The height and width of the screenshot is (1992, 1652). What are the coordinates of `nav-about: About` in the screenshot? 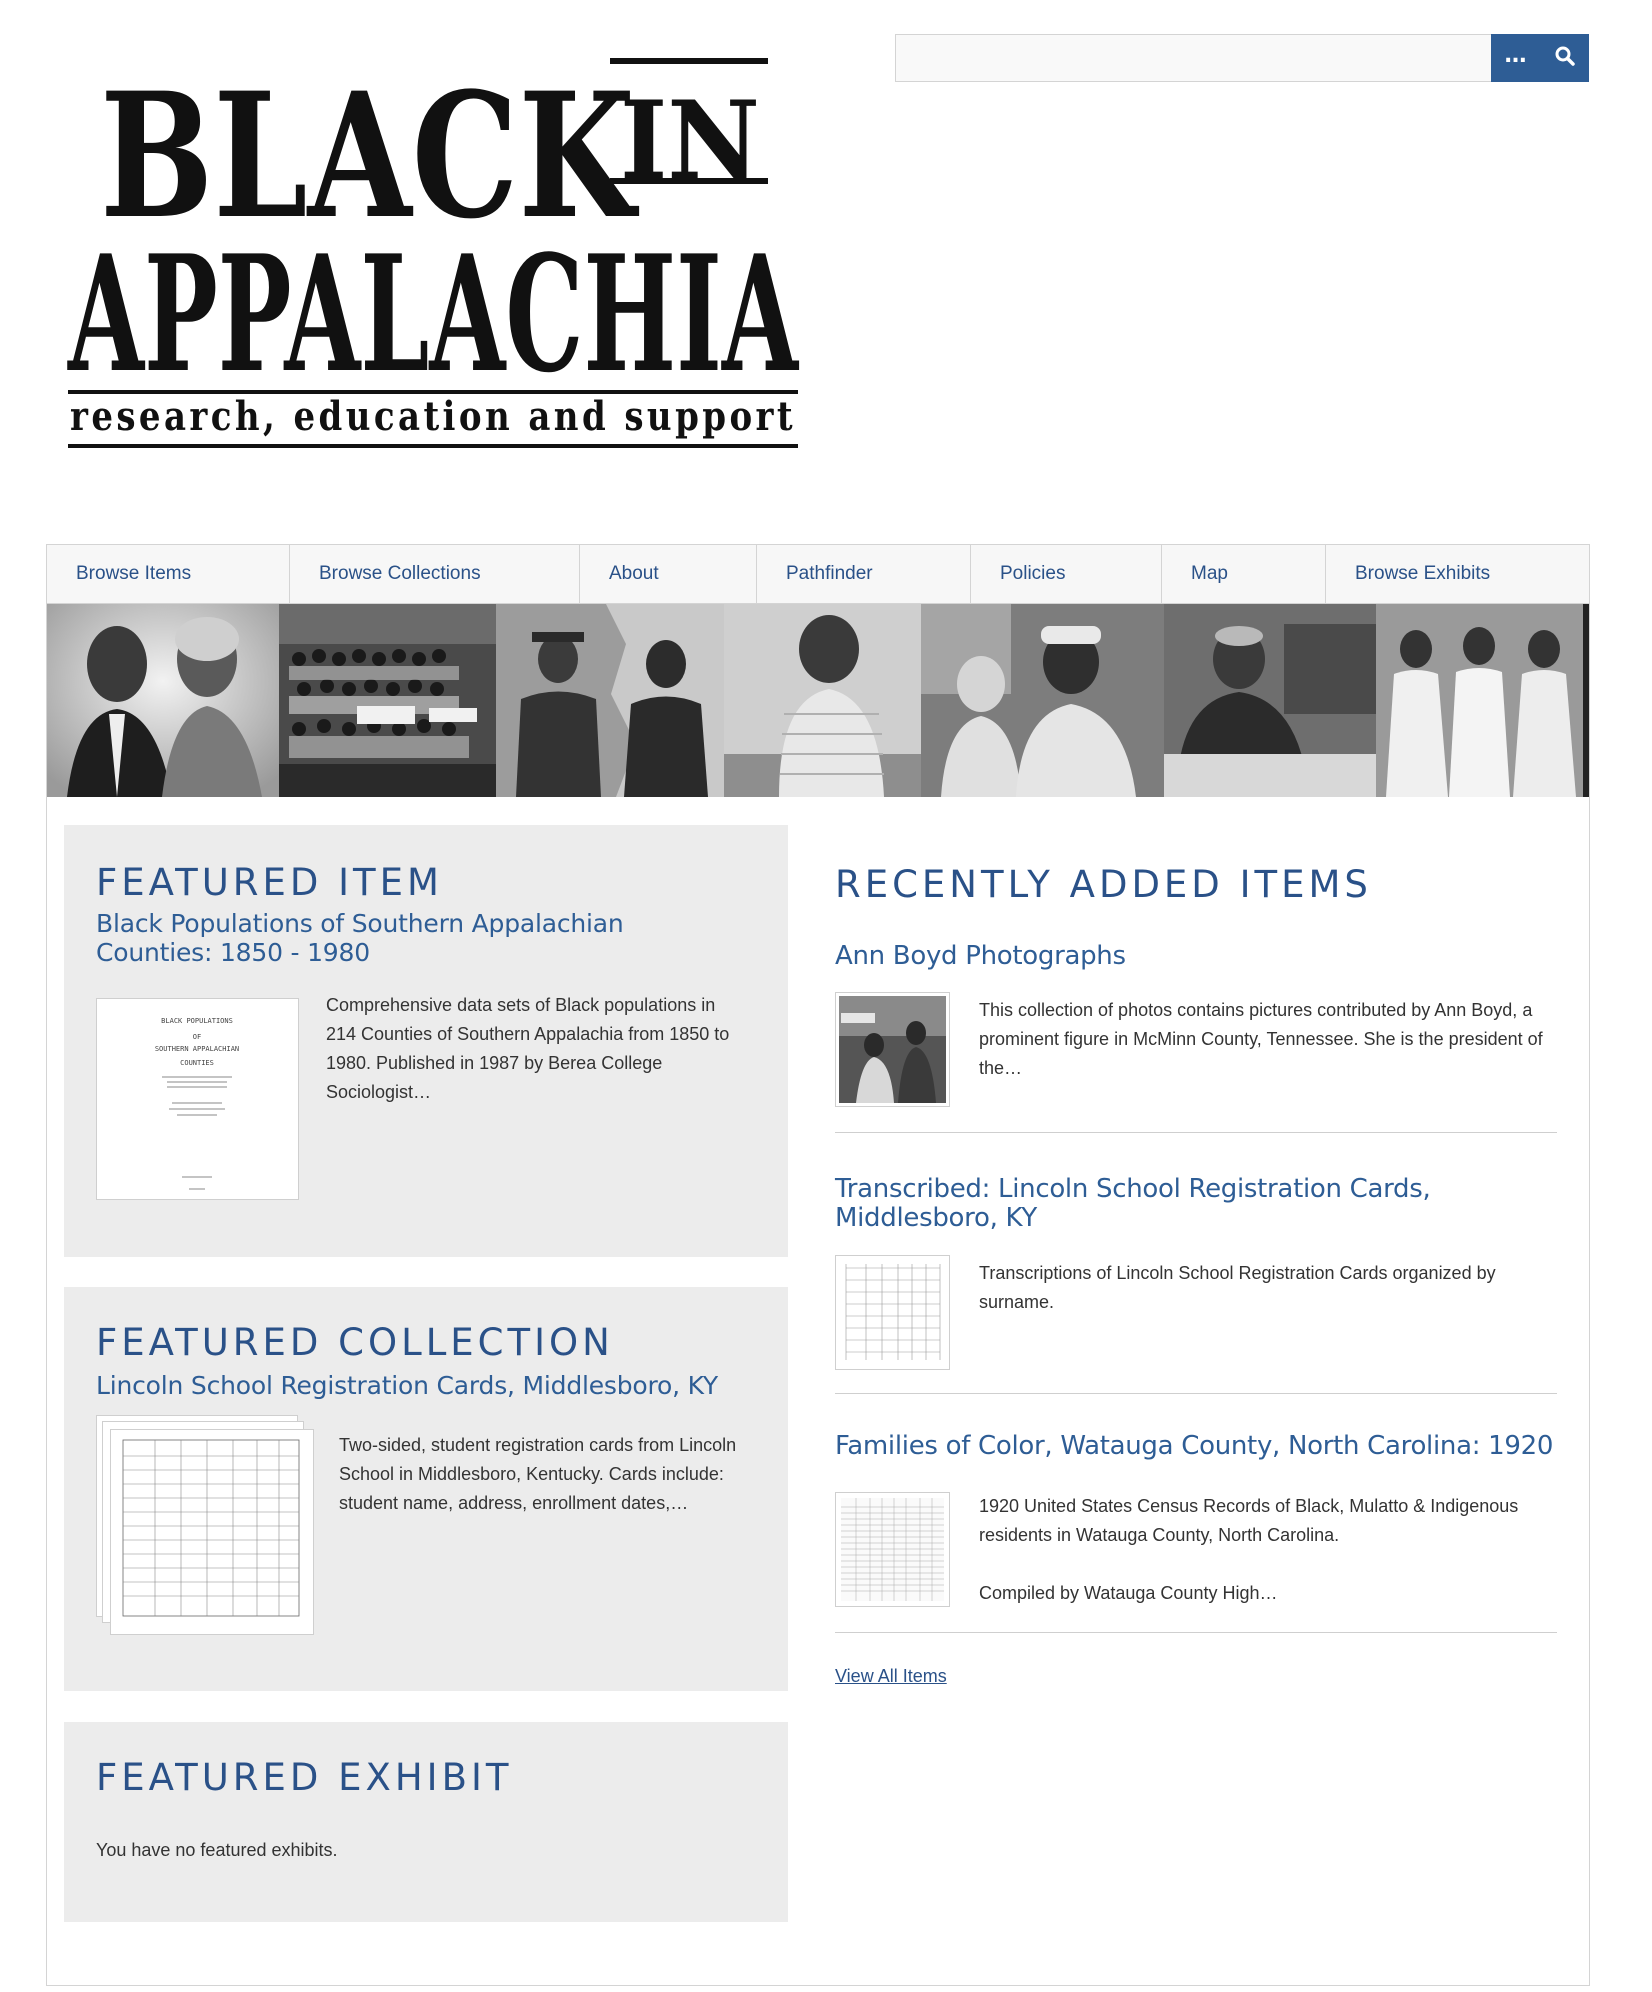 It's located at (668, 574).